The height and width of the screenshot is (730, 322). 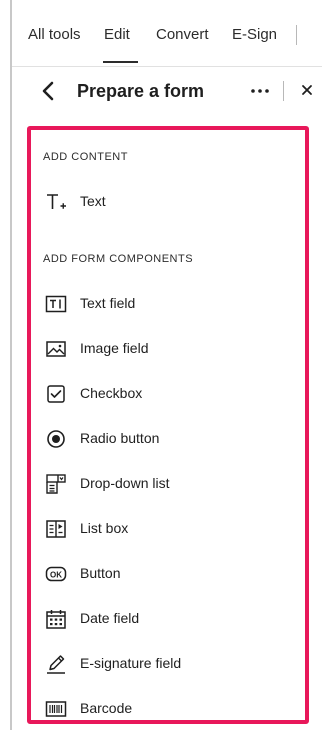 I want to click on more-options-icon, so click(x=260, y=91).